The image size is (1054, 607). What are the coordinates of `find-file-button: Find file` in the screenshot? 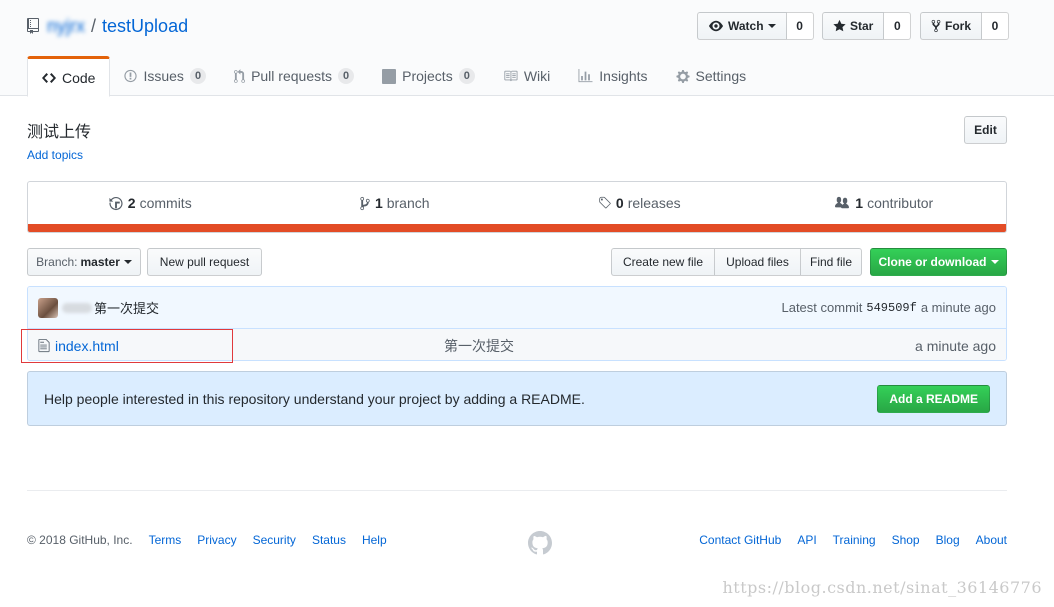 It's located at (831, 262).